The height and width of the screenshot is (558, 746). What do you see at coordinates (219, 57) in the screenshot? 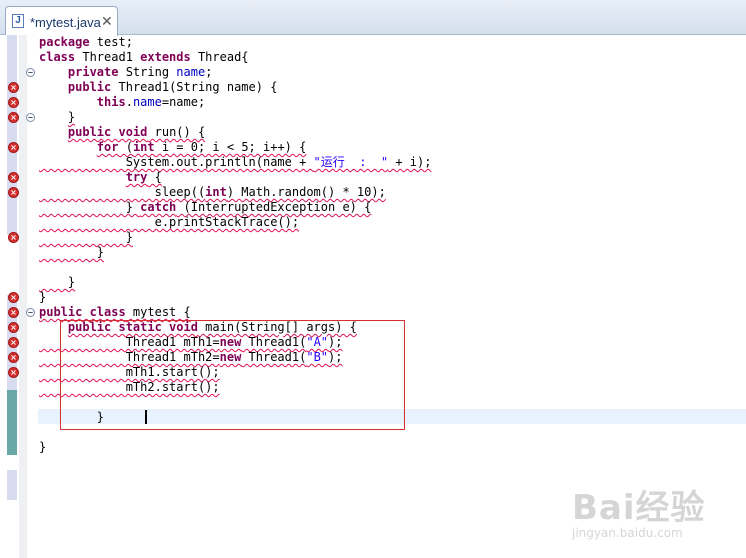
I see `code-token: Thread{` at bounding box center [219, 57].